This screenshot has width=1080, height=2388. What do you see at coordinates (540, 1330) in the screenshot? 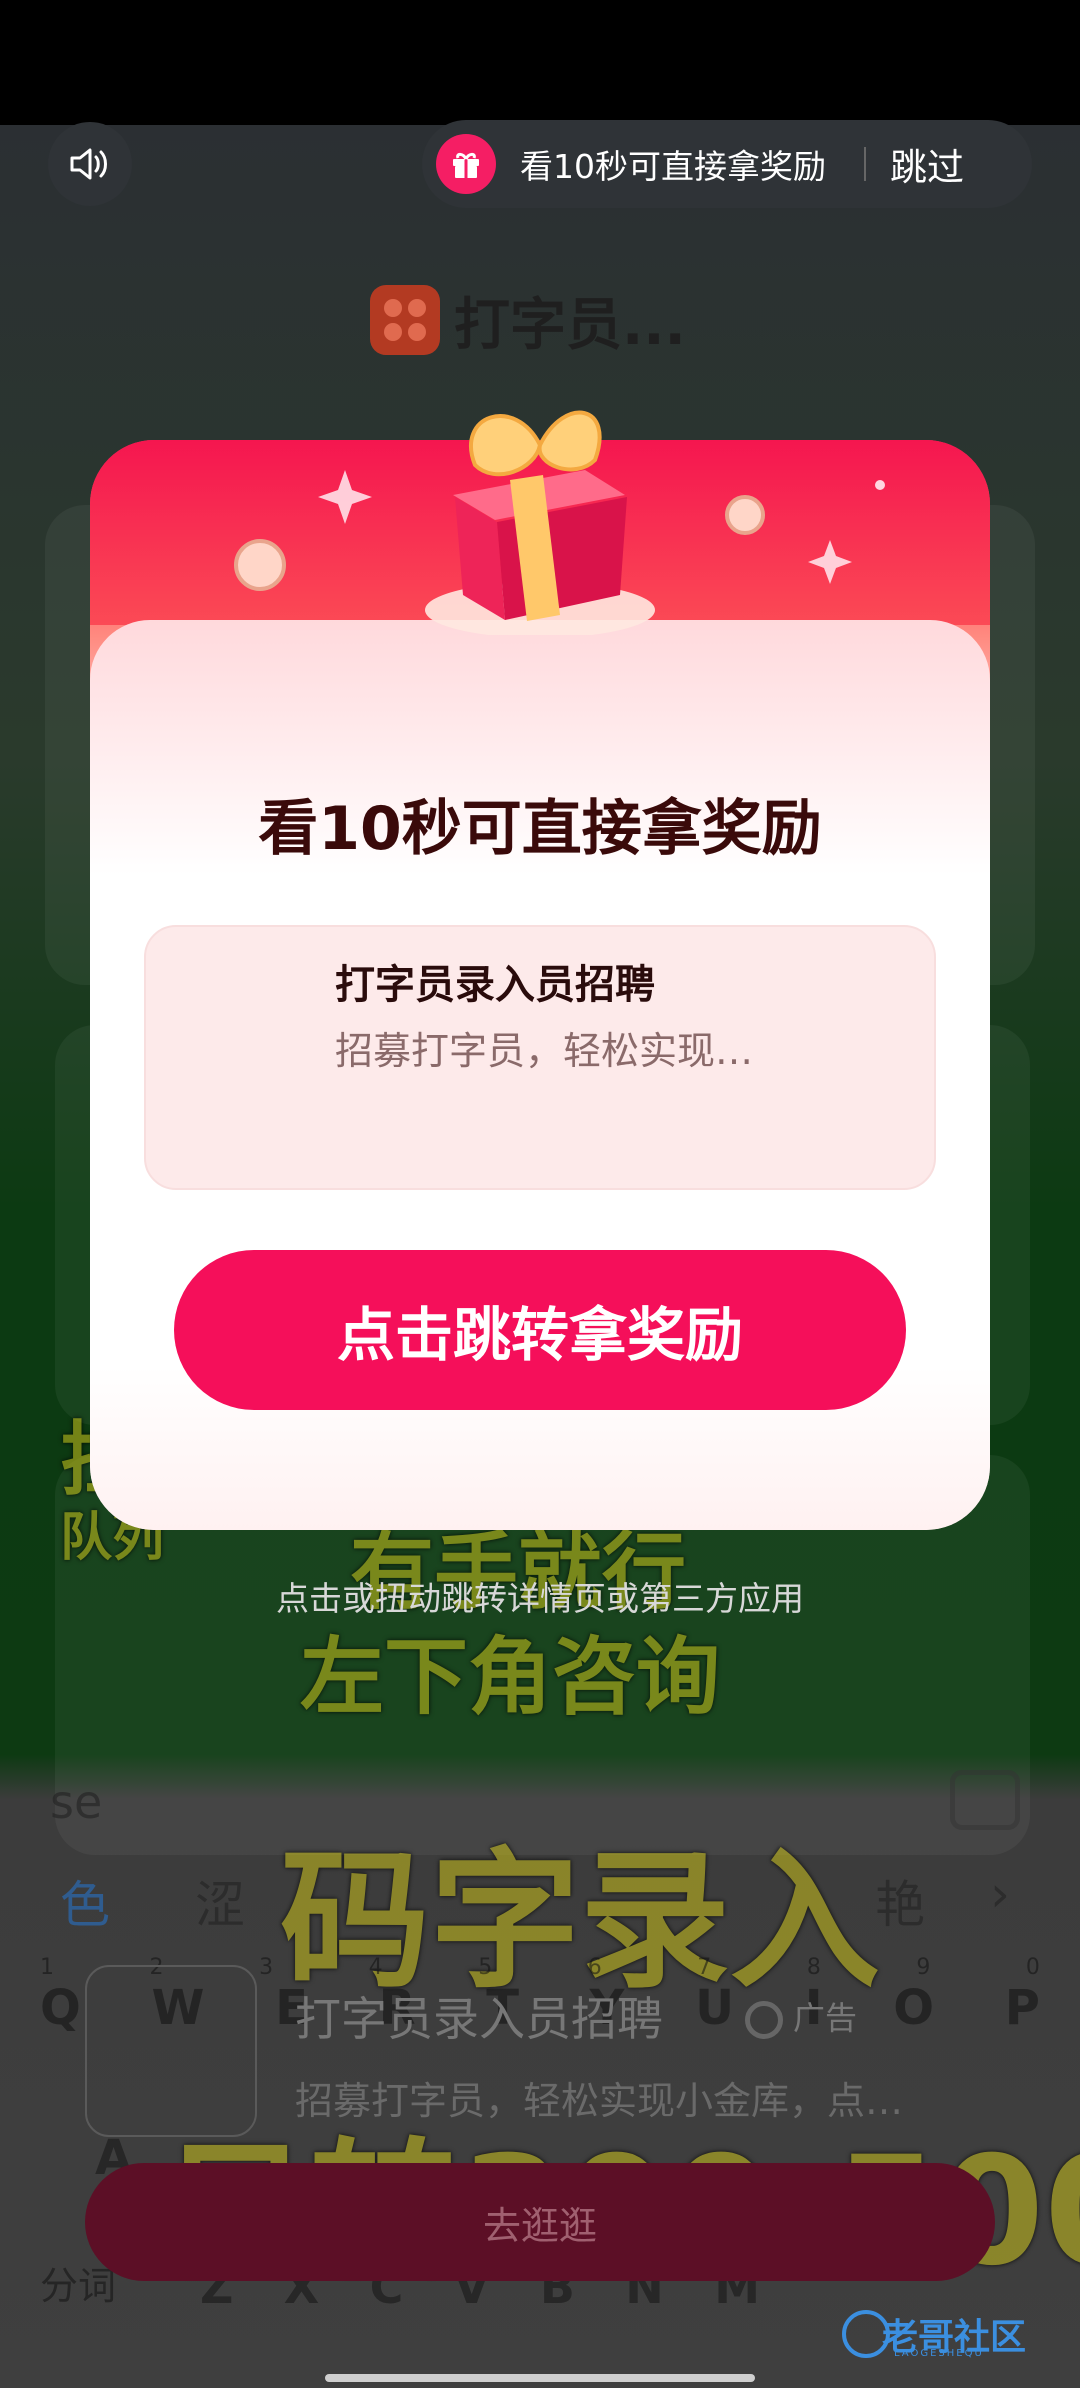
I see `claim-reward-button: 点击跳转拿奖励` at bounding box center [540, 1330].